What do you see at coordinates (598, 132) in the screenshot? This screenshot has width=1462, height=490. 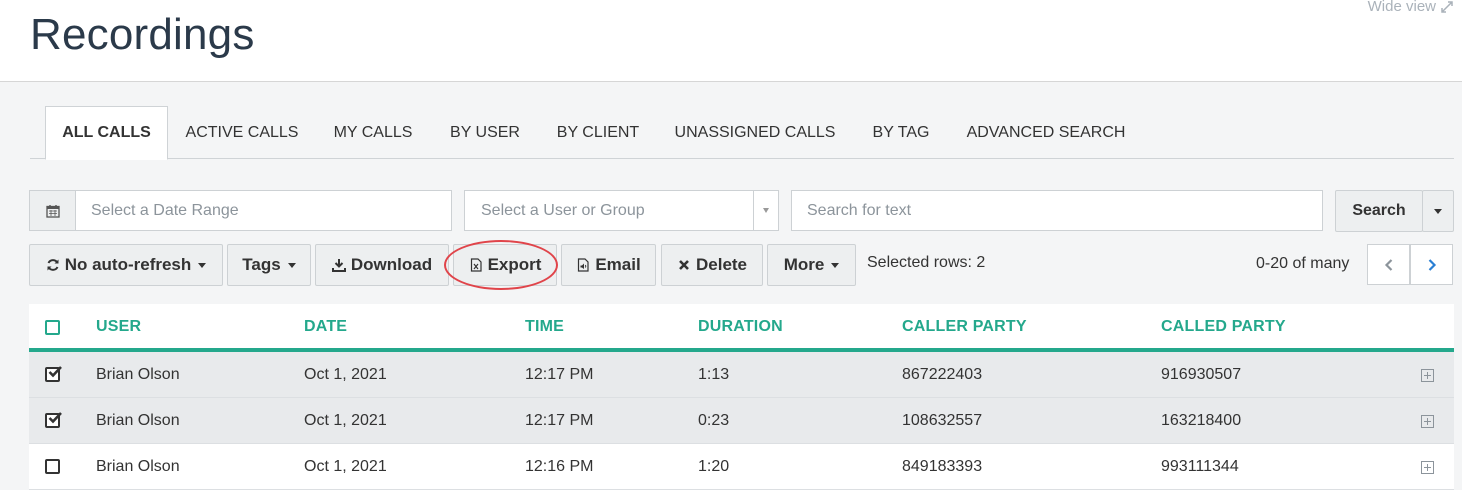 I see `tab-by-client: BY CLIENT` at bounding box center [598, 132].